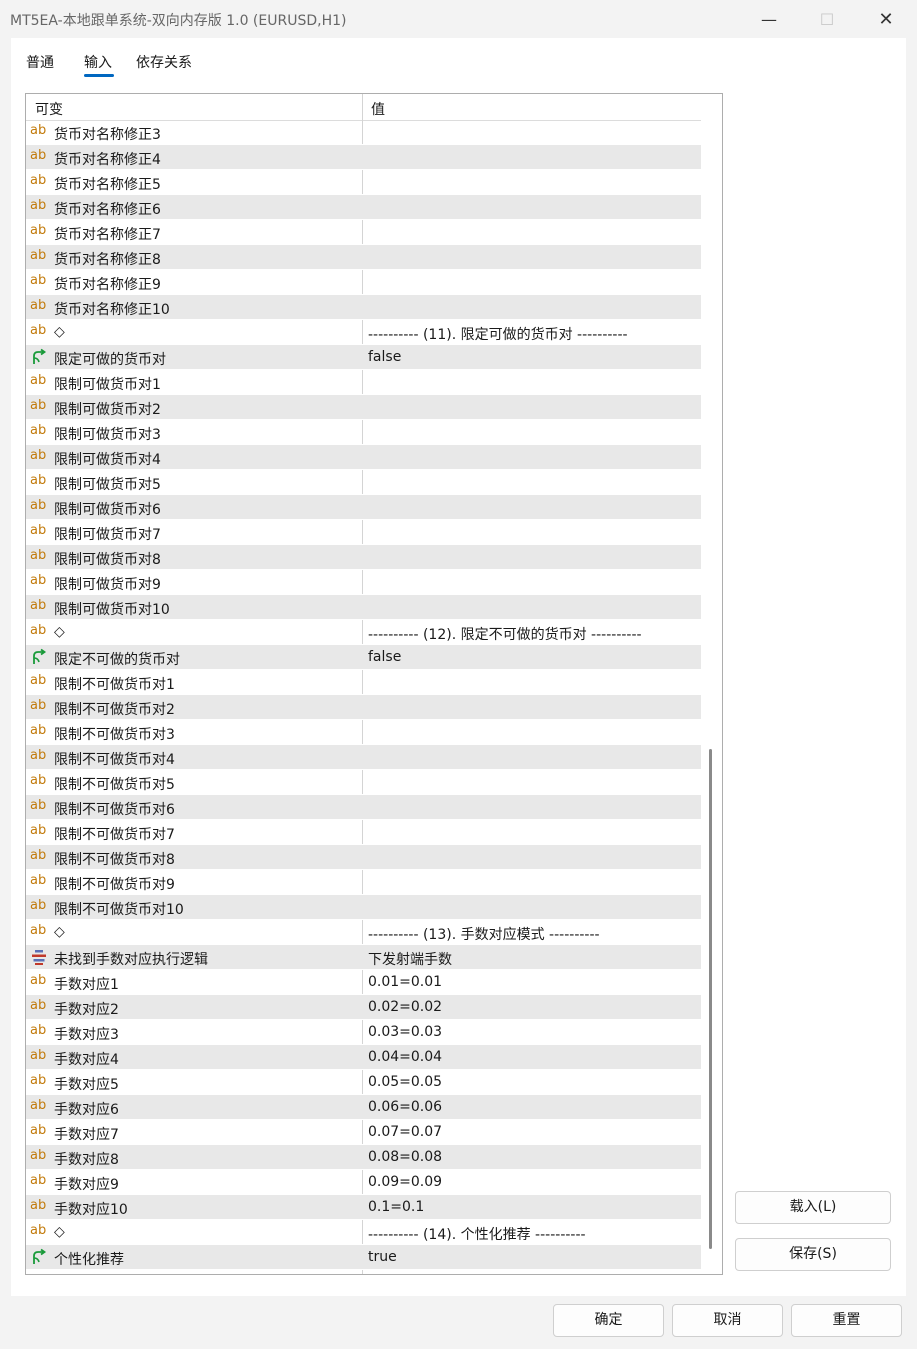  Describe the element at coordinates (363, 1007) in the screenshot. I see `table-row: ab 手数对应2 0.02=0.02` at that location.